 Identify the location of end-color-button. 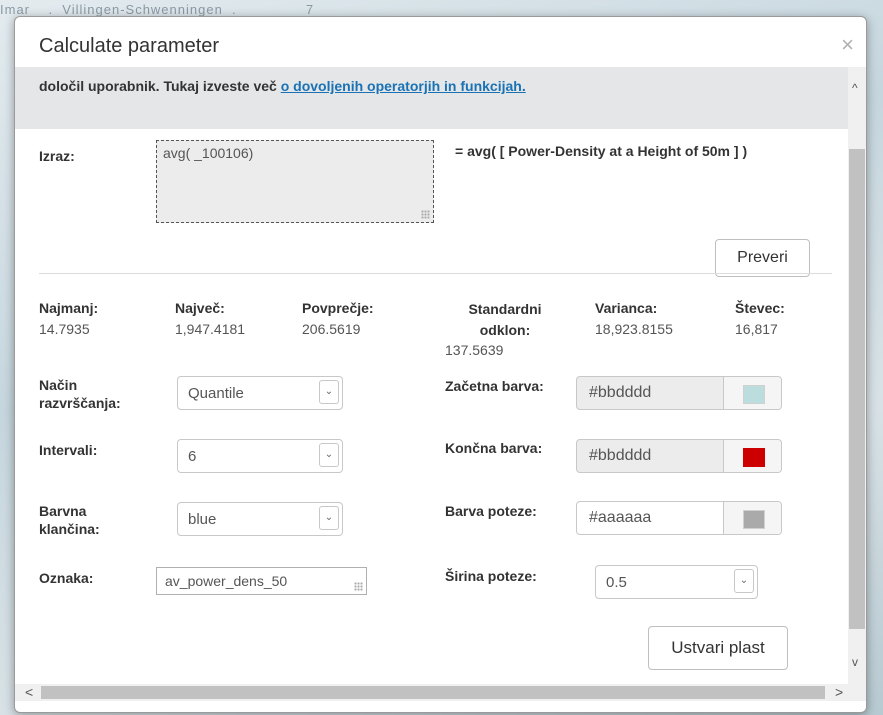
(752, 456).